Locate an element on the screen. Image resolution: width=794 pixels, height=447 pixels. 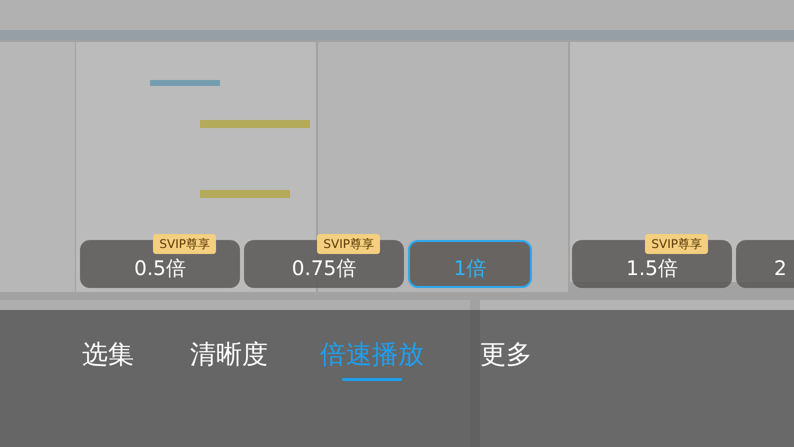
speed-option: 2 is located at coordinates (765, 264).